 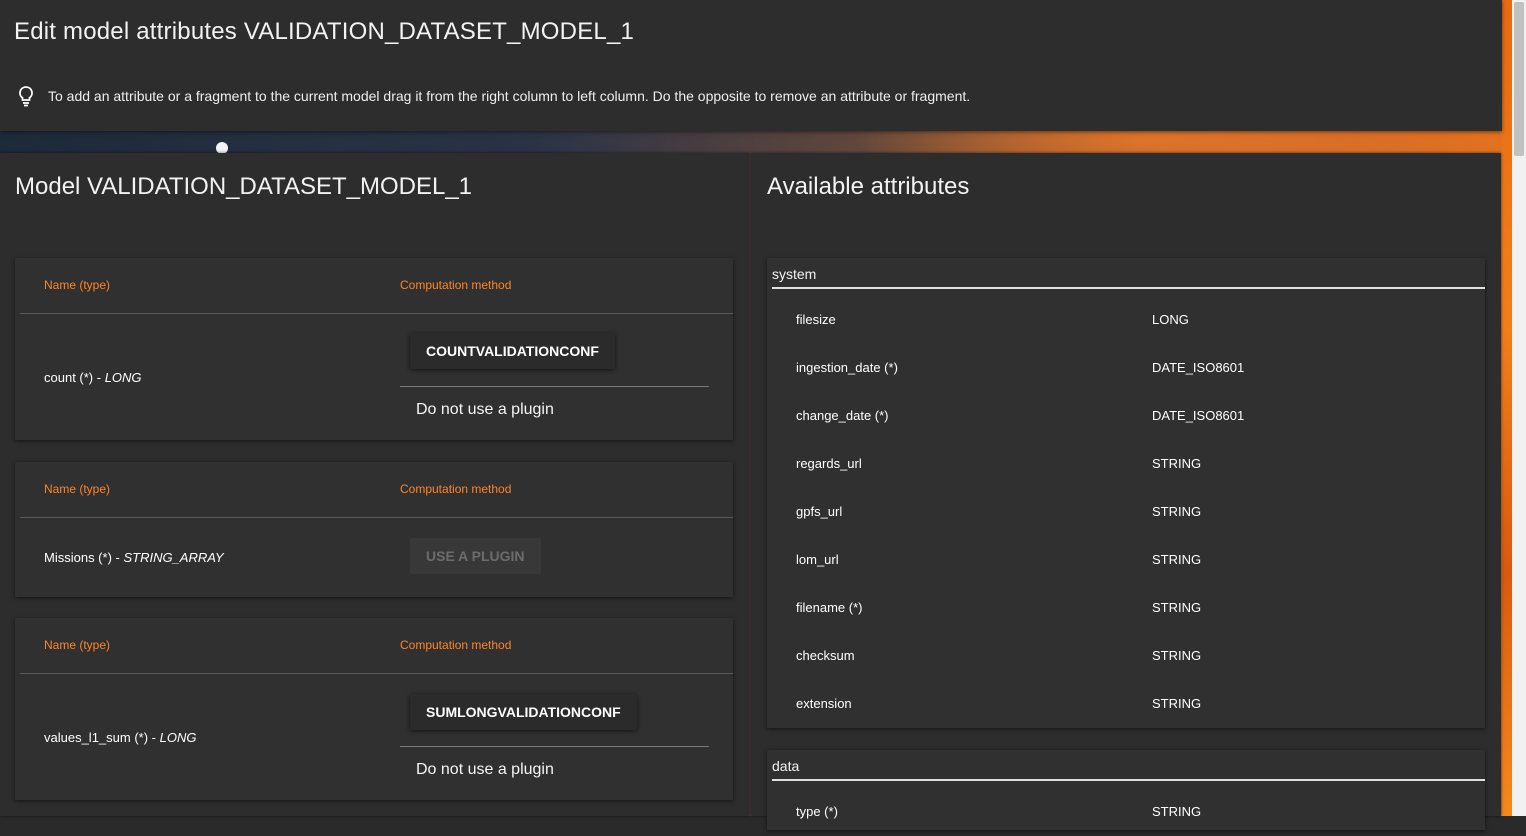 I want to click on available-attribute-row: type (*) STRING, so click(x=1126, y=812).